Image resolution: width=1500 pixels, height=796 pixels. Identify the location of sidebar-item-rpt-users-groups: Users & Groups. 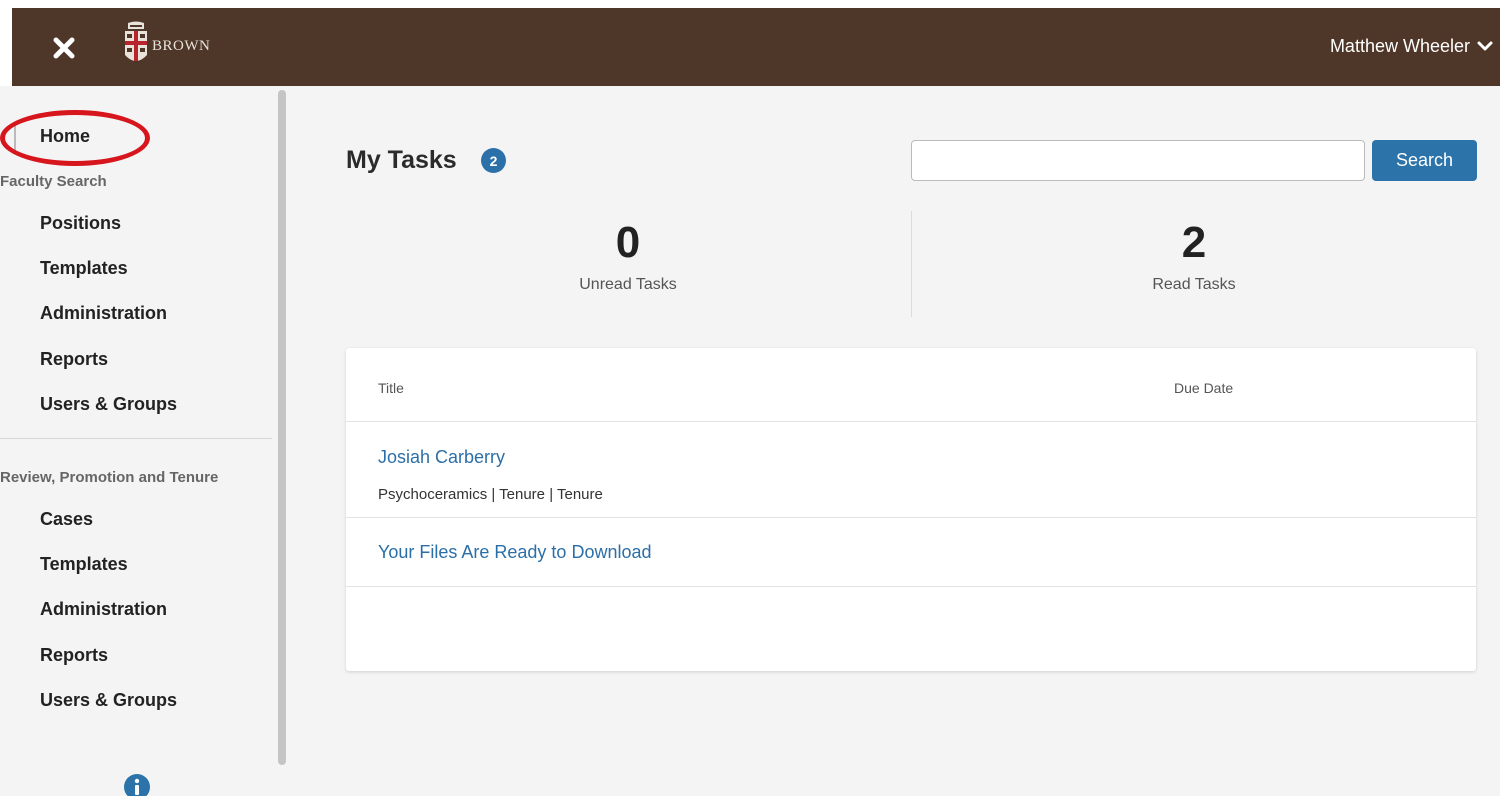
(108, 700).